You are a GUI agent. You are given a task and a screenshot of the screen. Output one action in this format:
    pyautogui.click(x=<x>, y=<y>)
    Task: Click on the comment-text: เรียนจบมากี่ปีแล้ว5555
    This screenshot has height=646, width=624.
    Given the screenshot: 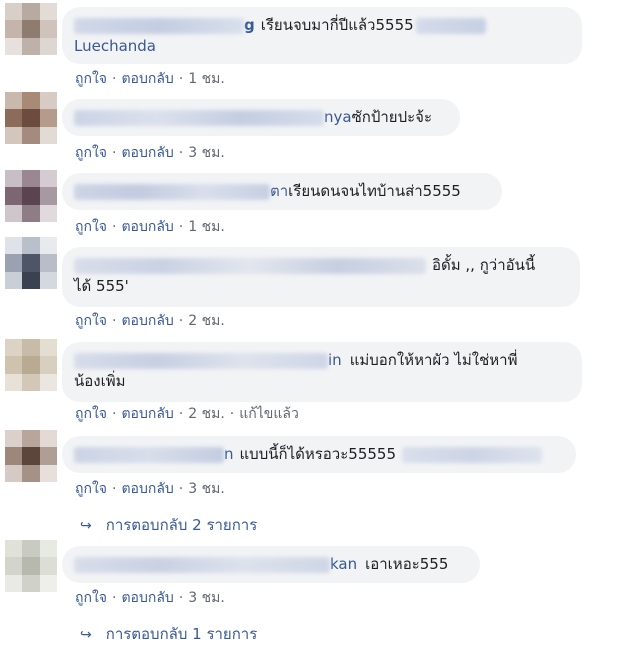 What is the action you would take?
    pyautogui.click(x=337, y=25)
    